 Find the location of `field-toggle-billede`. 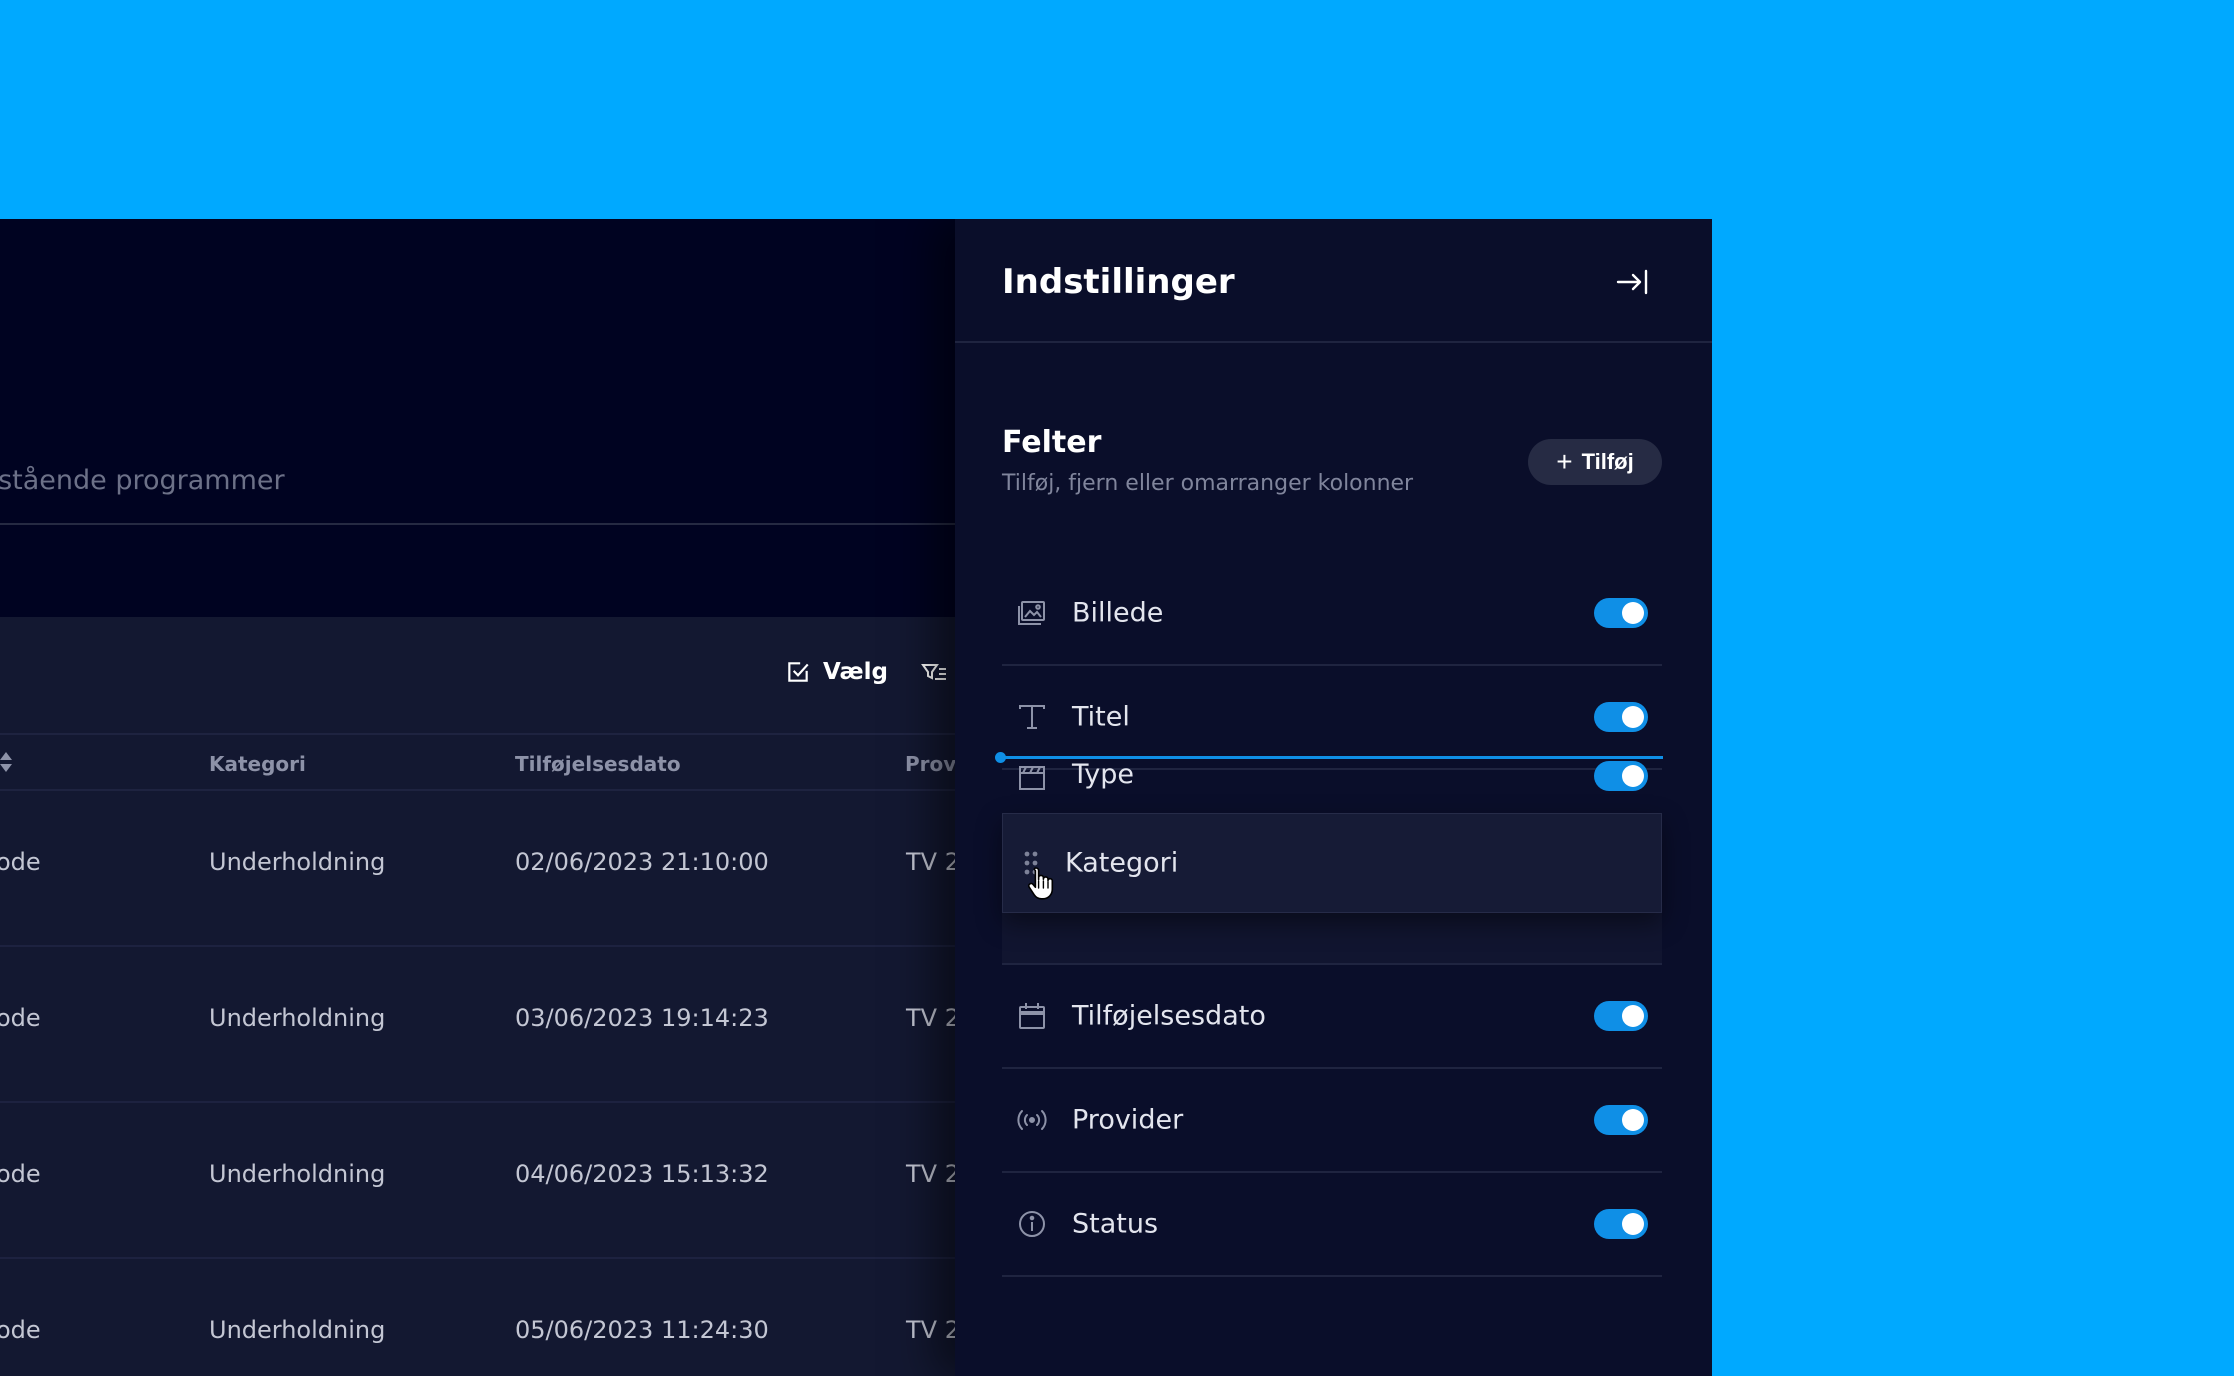

field-toggle-billede is located at coordinates (1621, 613).